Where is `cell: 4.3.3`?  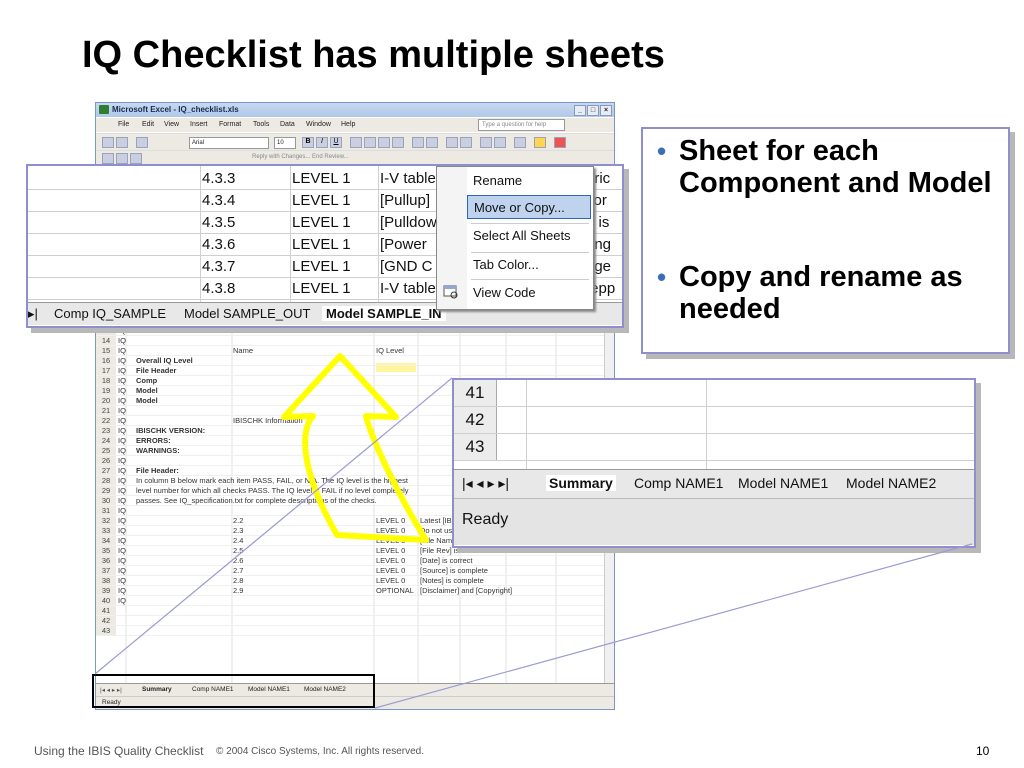 cell: 4.3.3 is located at coordinates (218, 178).